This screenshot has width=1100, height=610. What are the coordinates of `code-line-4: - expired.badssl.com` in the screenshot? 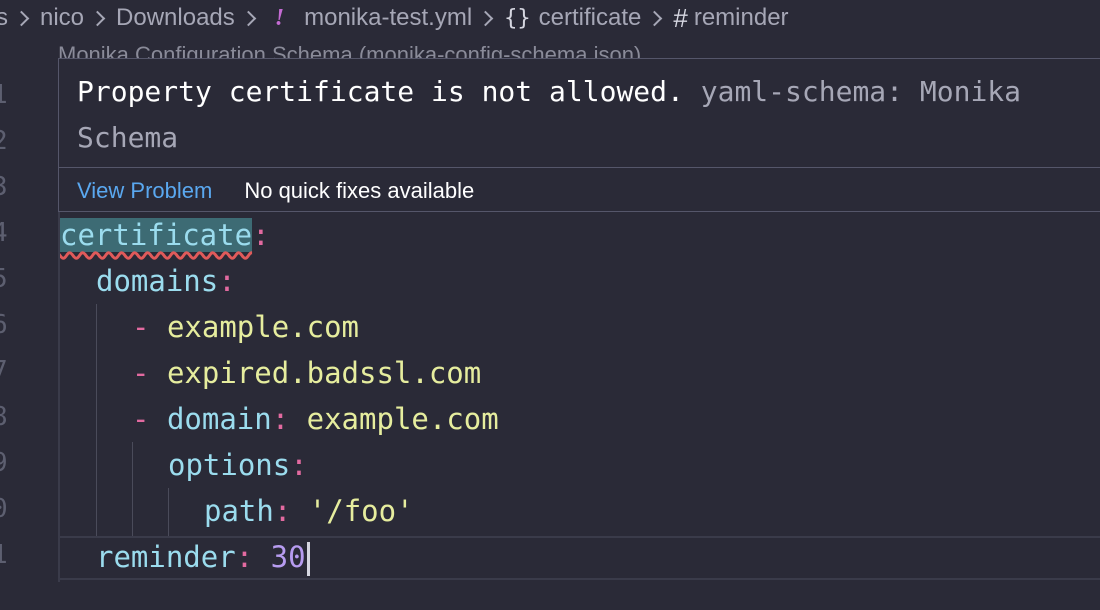 It's located at (306, 373).